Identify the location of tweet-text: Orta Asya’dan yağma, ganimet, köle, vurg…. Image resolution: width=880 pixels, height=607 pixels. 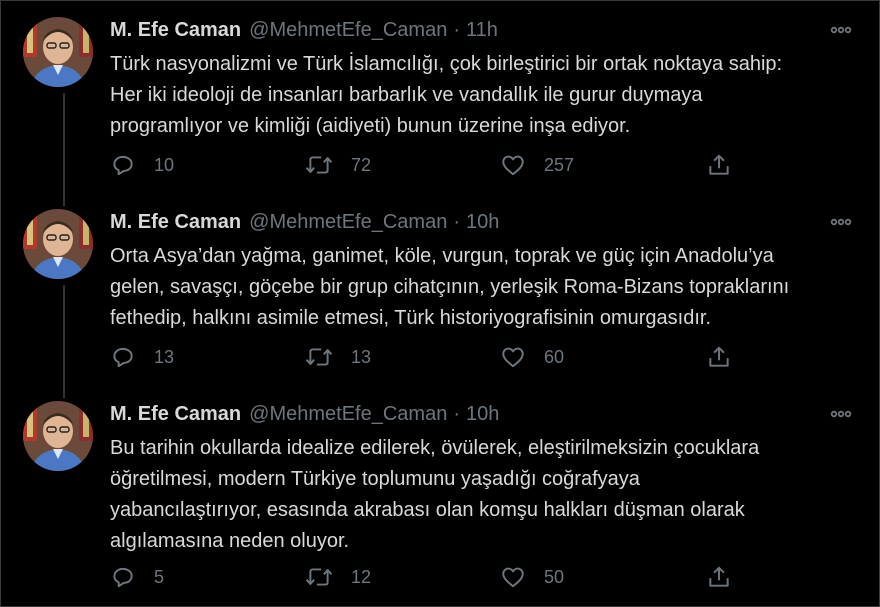
(480, 287).